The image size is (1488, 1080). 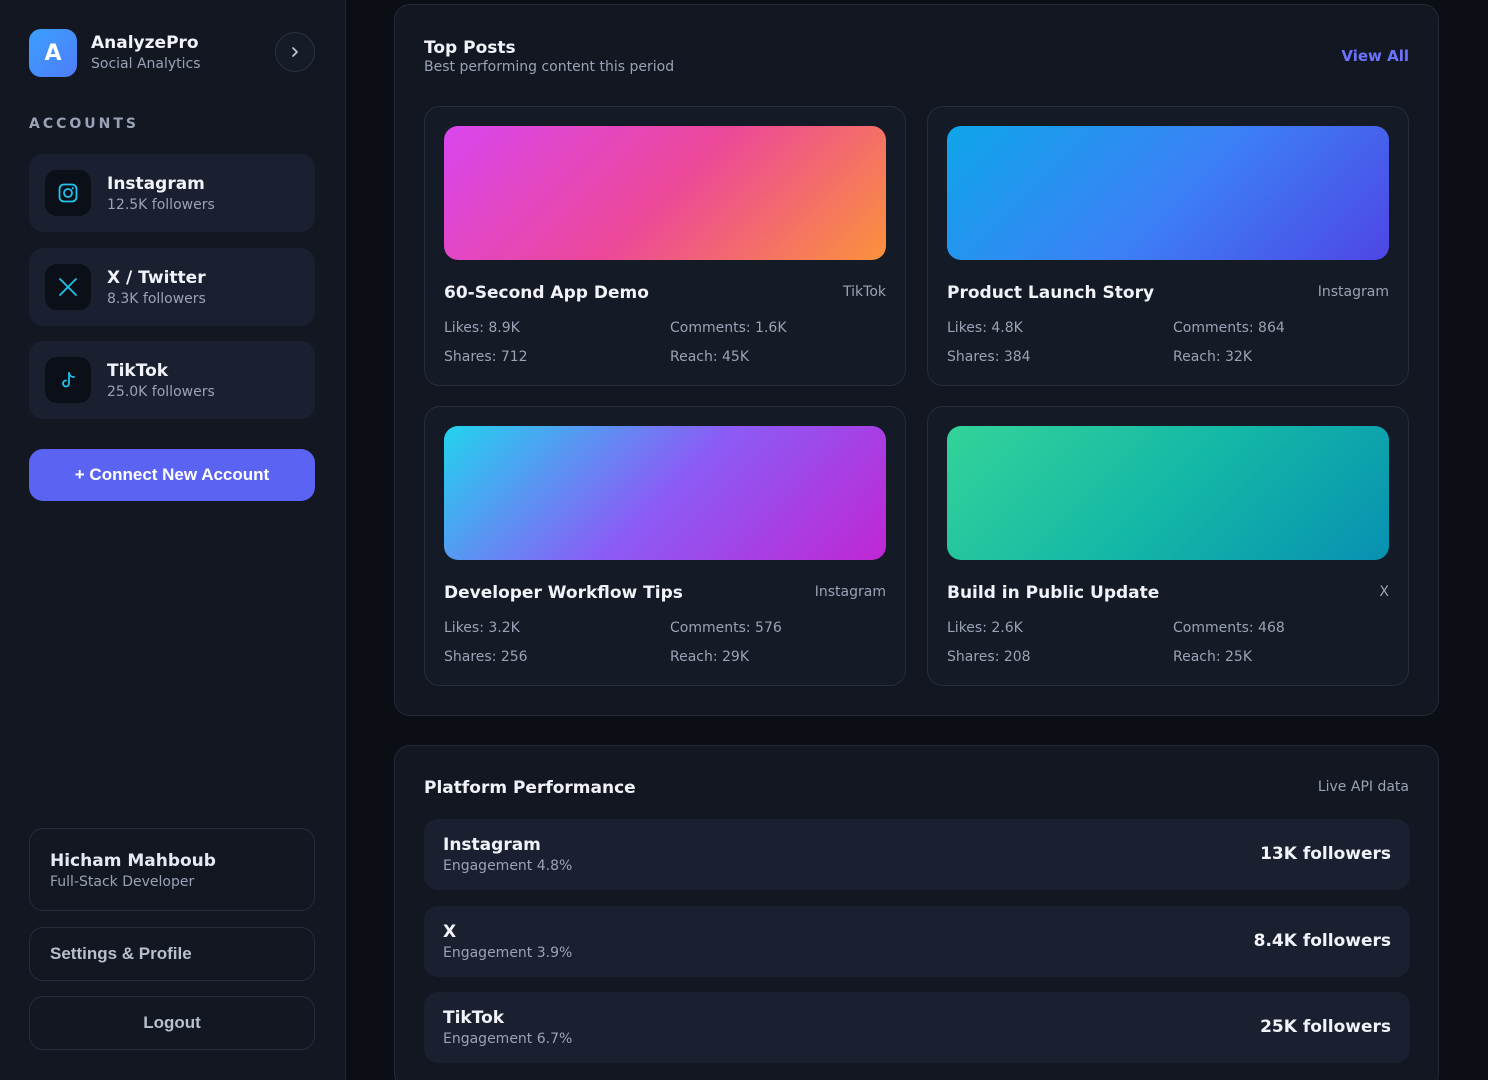 What do you see at coordinates (53, 53) in the screenshot?
I see `brand-logo: A` at bounding box center [53, 53].